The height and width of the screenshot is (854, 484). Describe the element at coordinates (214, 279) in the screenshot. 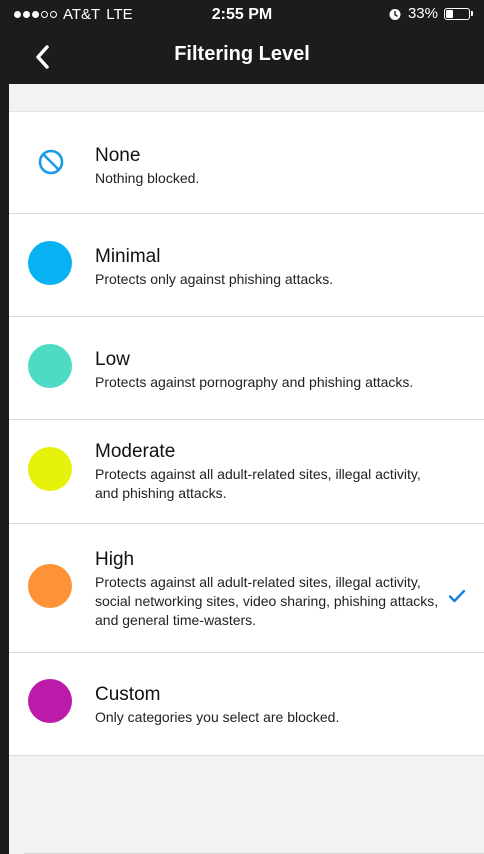

I see `level-description: Protects only against phishing attacks.` at that location.